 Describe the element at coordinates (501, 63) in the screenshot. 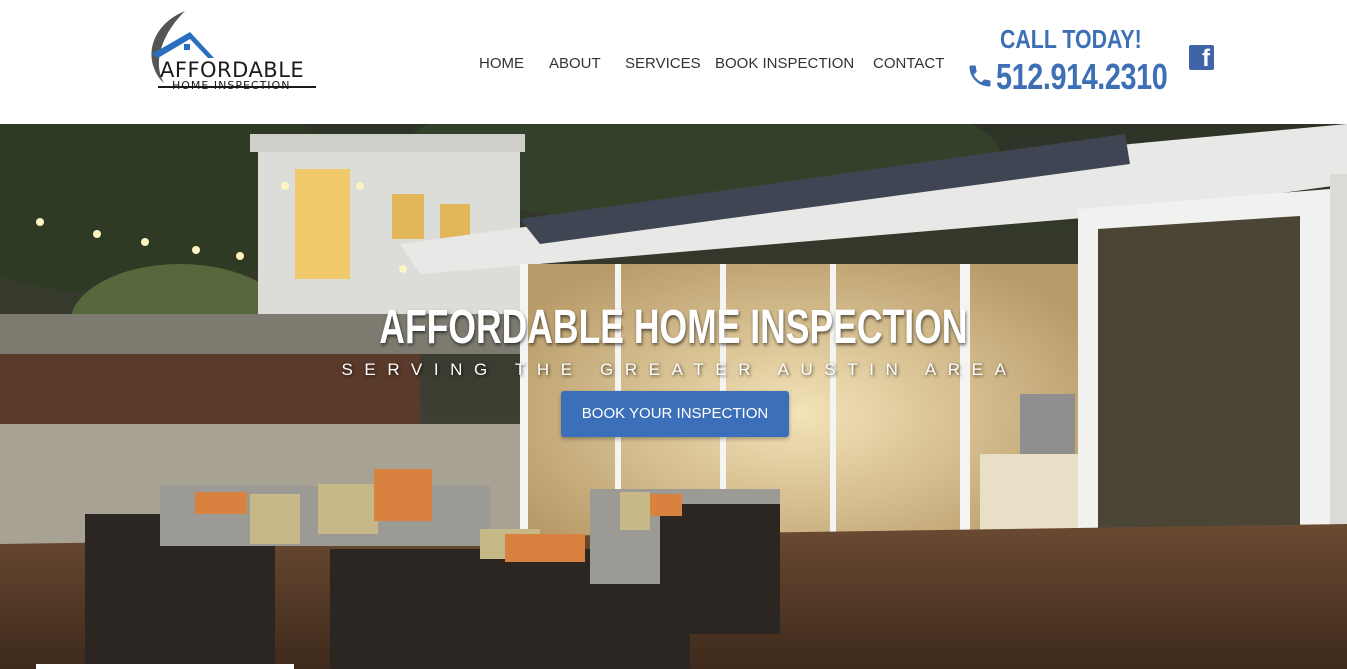

I see `nav-home: HOME` at that location.